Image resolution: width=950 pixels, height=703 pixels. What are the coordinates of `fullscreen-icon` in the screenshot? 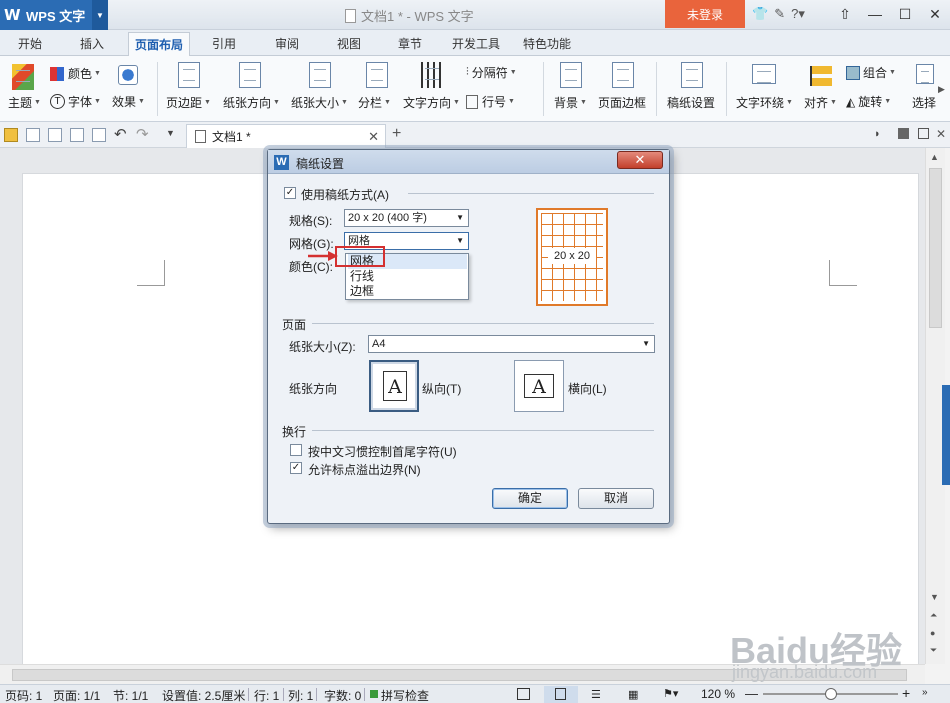 It's located at (523, 694).